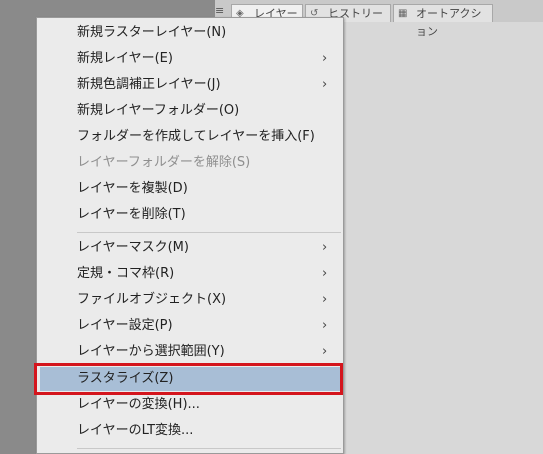 This screenshot has height=454, width=543. I want to click on menu-item-label: 新規レイヤー(E), so click(125, 58).